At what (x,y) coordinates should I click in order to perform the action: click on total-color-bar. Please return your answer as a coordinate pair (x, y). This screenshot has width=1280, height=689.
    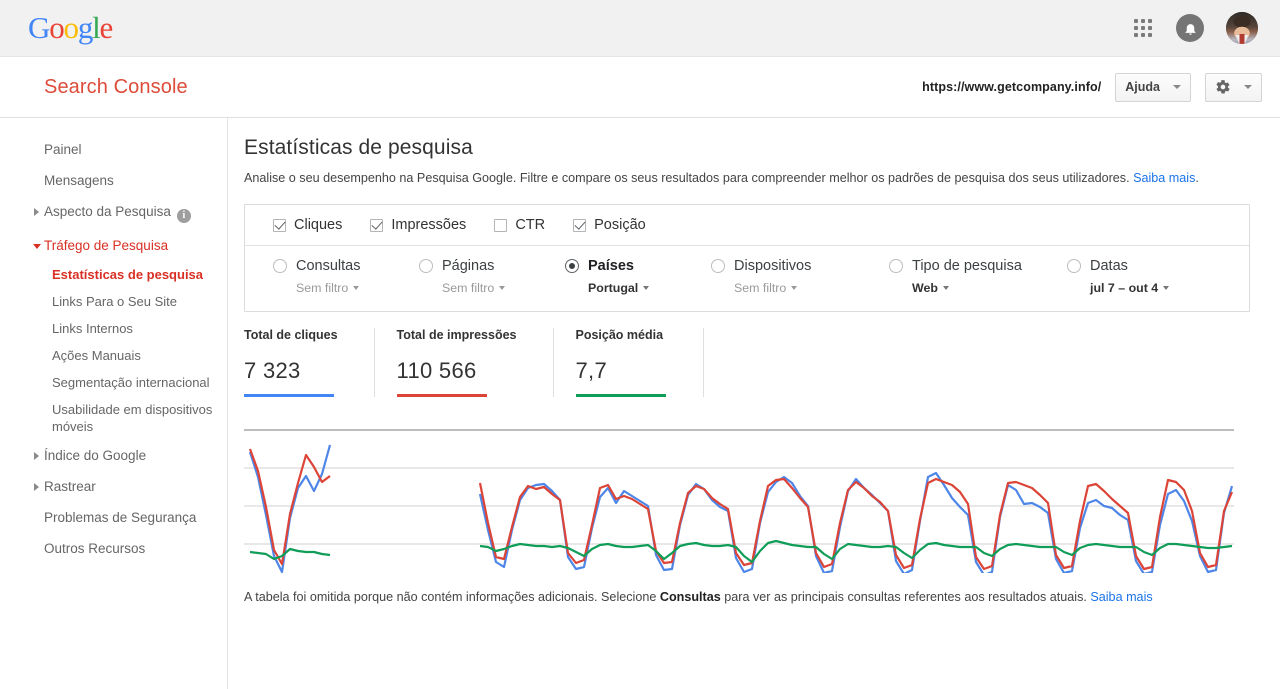
    Looking at the image, I should click on (441, 395).